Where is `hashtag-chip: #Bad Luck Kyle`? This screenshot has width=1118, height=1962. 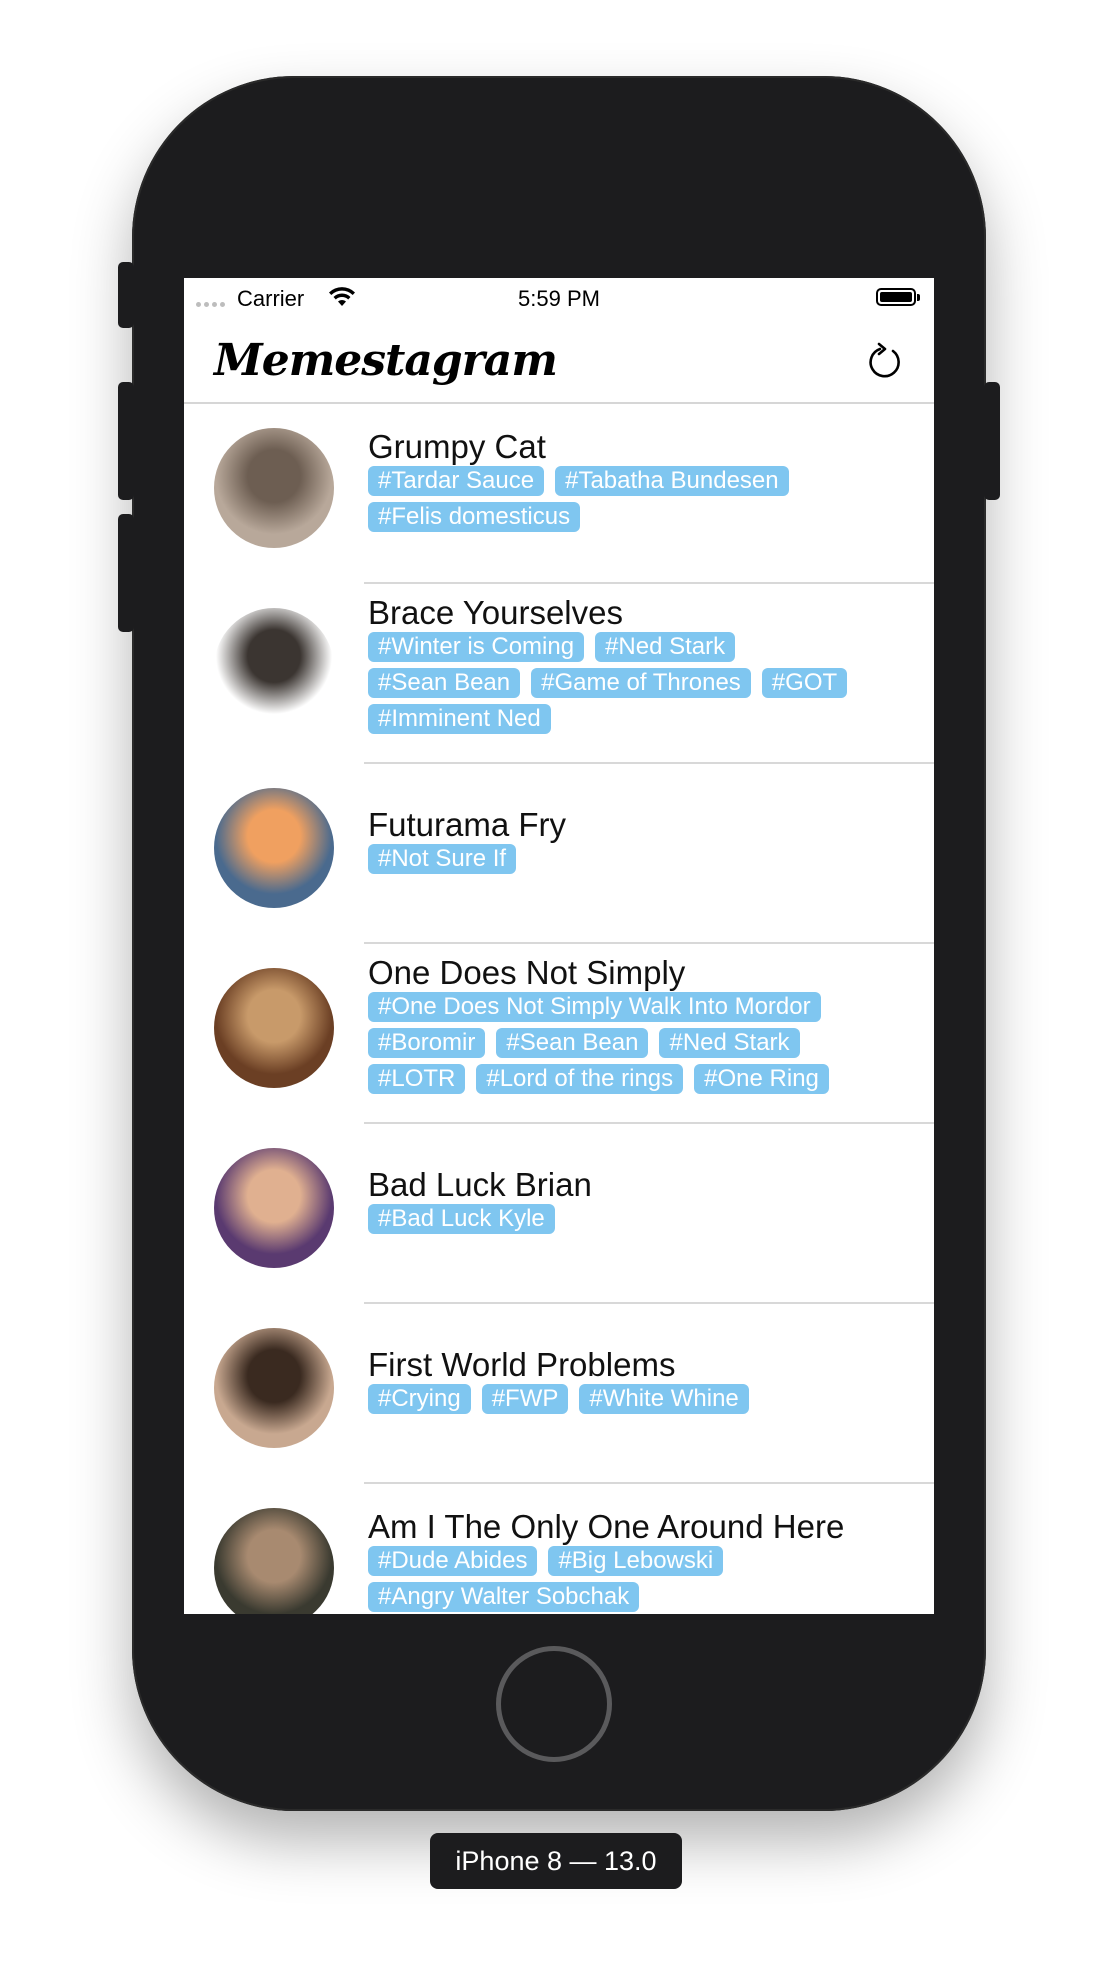
hashtag-chip: #Bad Luck Kyle is located at coordinates (461, 1219).